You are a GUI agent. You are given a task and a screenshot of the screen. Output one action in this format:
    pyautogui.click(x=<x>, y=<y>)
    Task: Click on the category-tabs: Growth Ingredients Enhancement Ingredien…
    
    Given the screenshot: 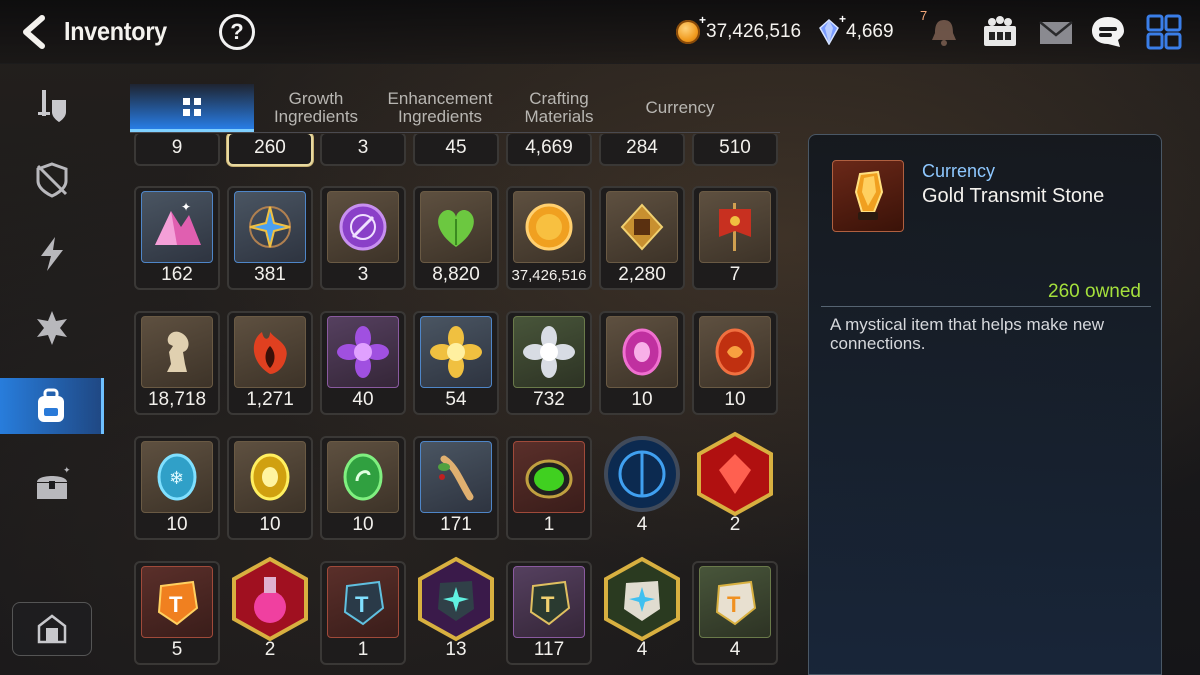 What is the action you would take?
    pyautogui.click(x=455, y=109)
    